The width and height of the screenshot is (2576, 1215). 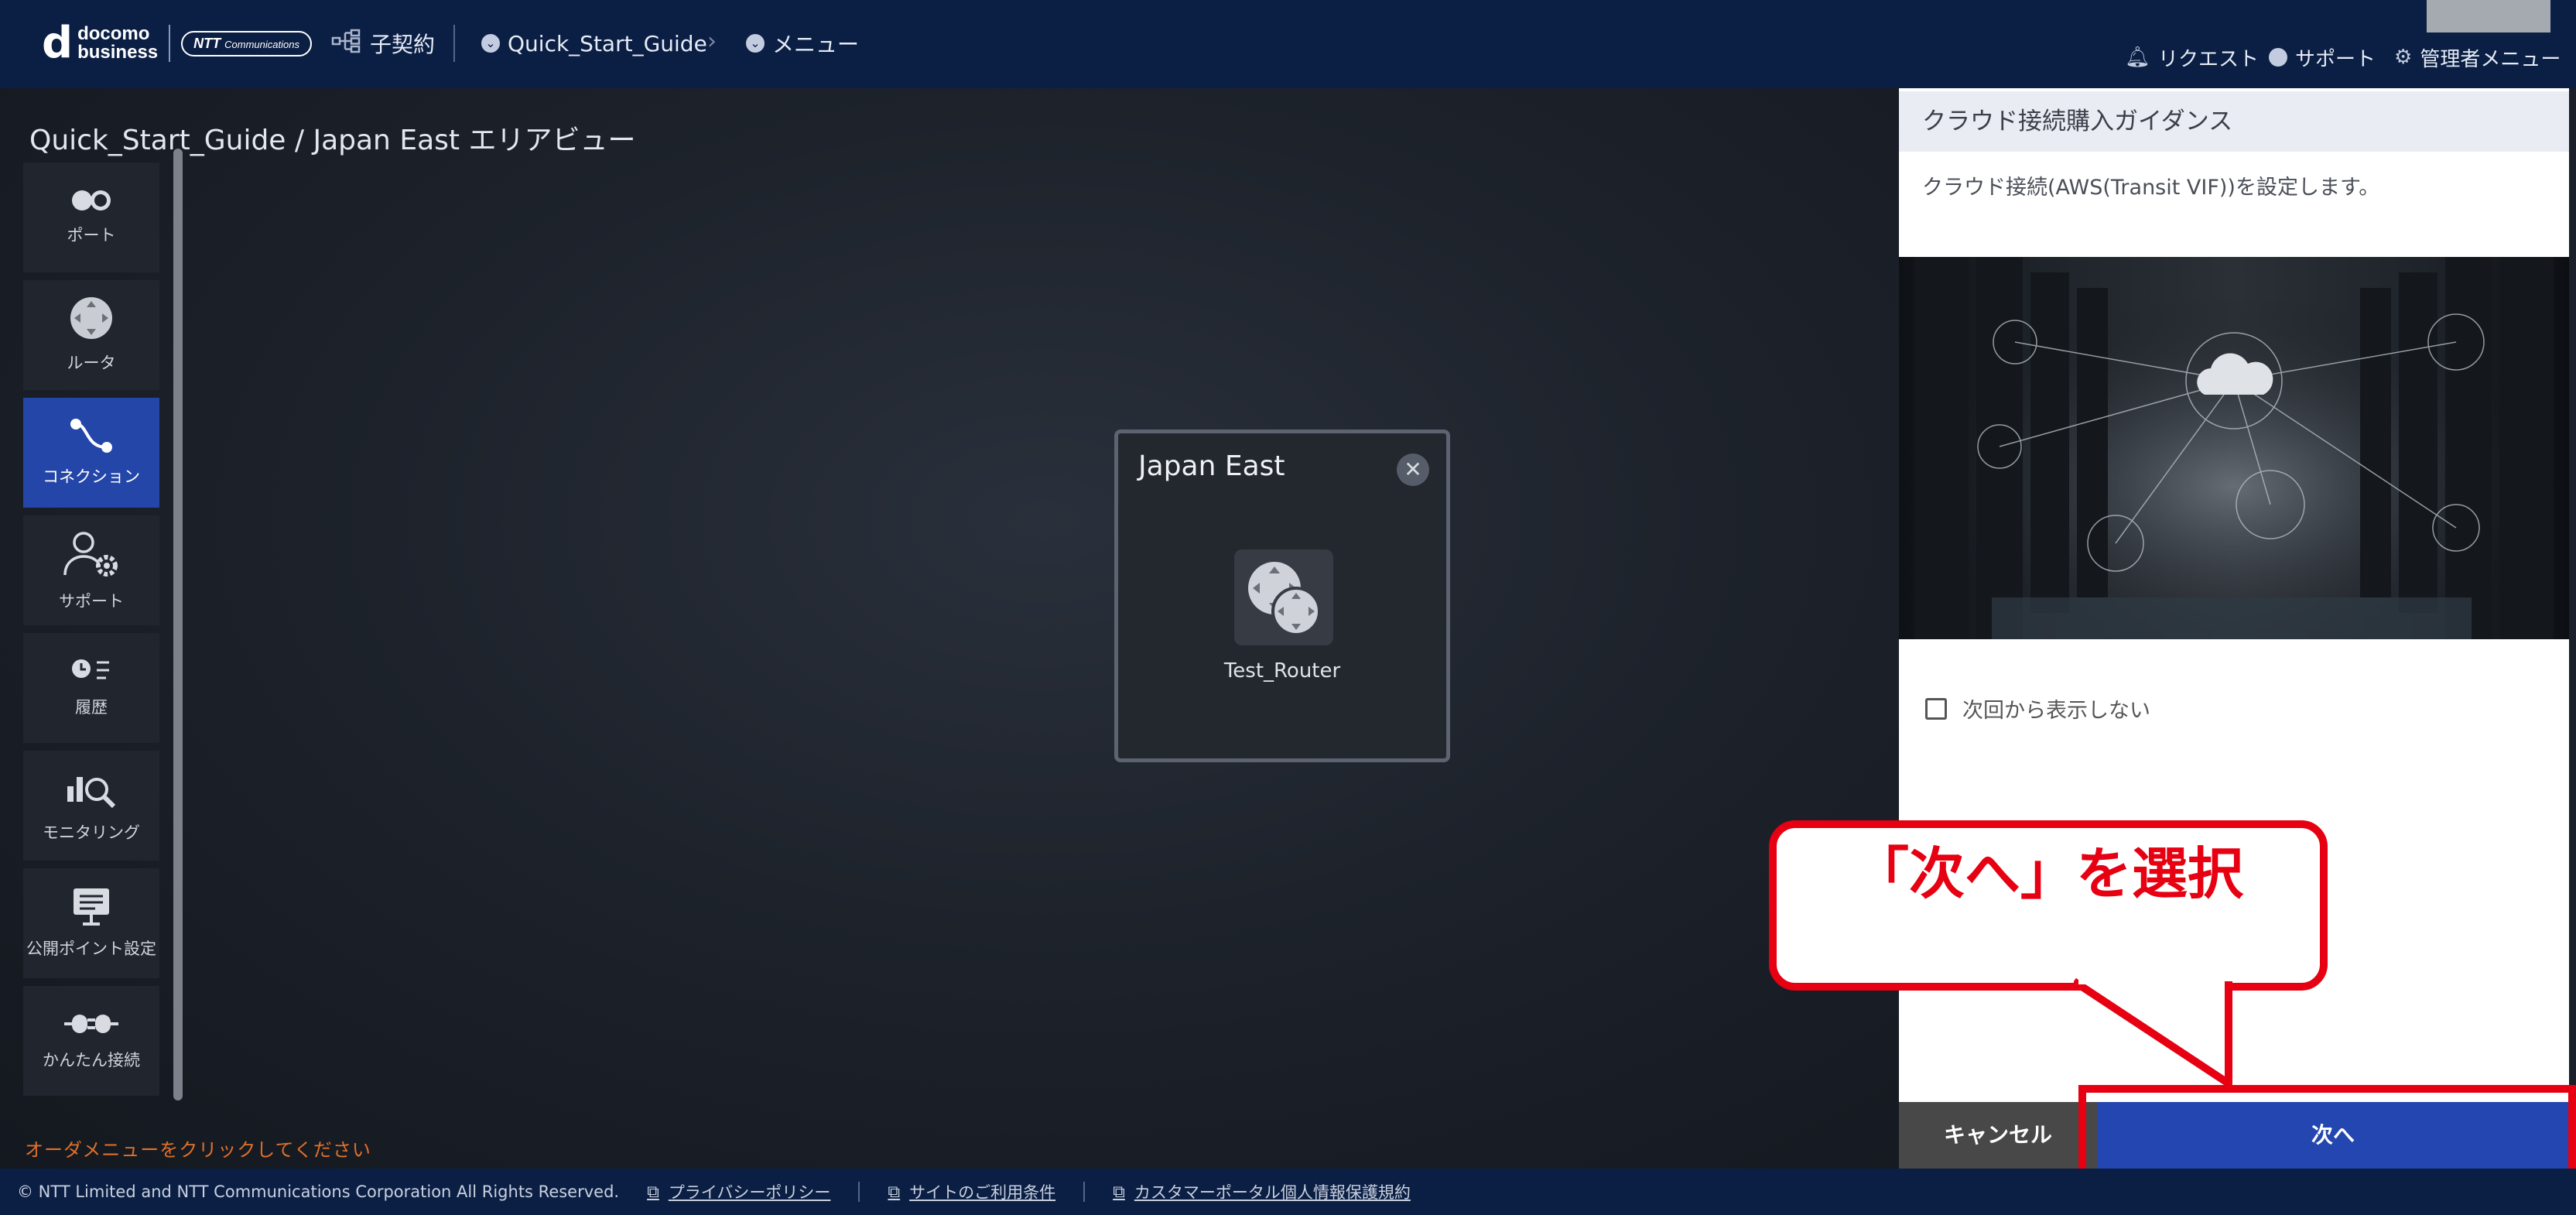 I want to click on dont-show-again-checkbox: 次回から表示しない, so click(x=2038, y=708).